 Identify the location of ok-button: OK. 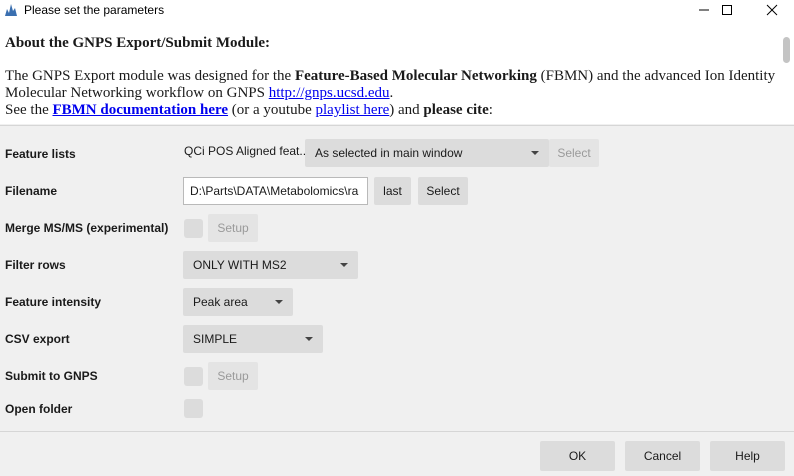
(577, 456).